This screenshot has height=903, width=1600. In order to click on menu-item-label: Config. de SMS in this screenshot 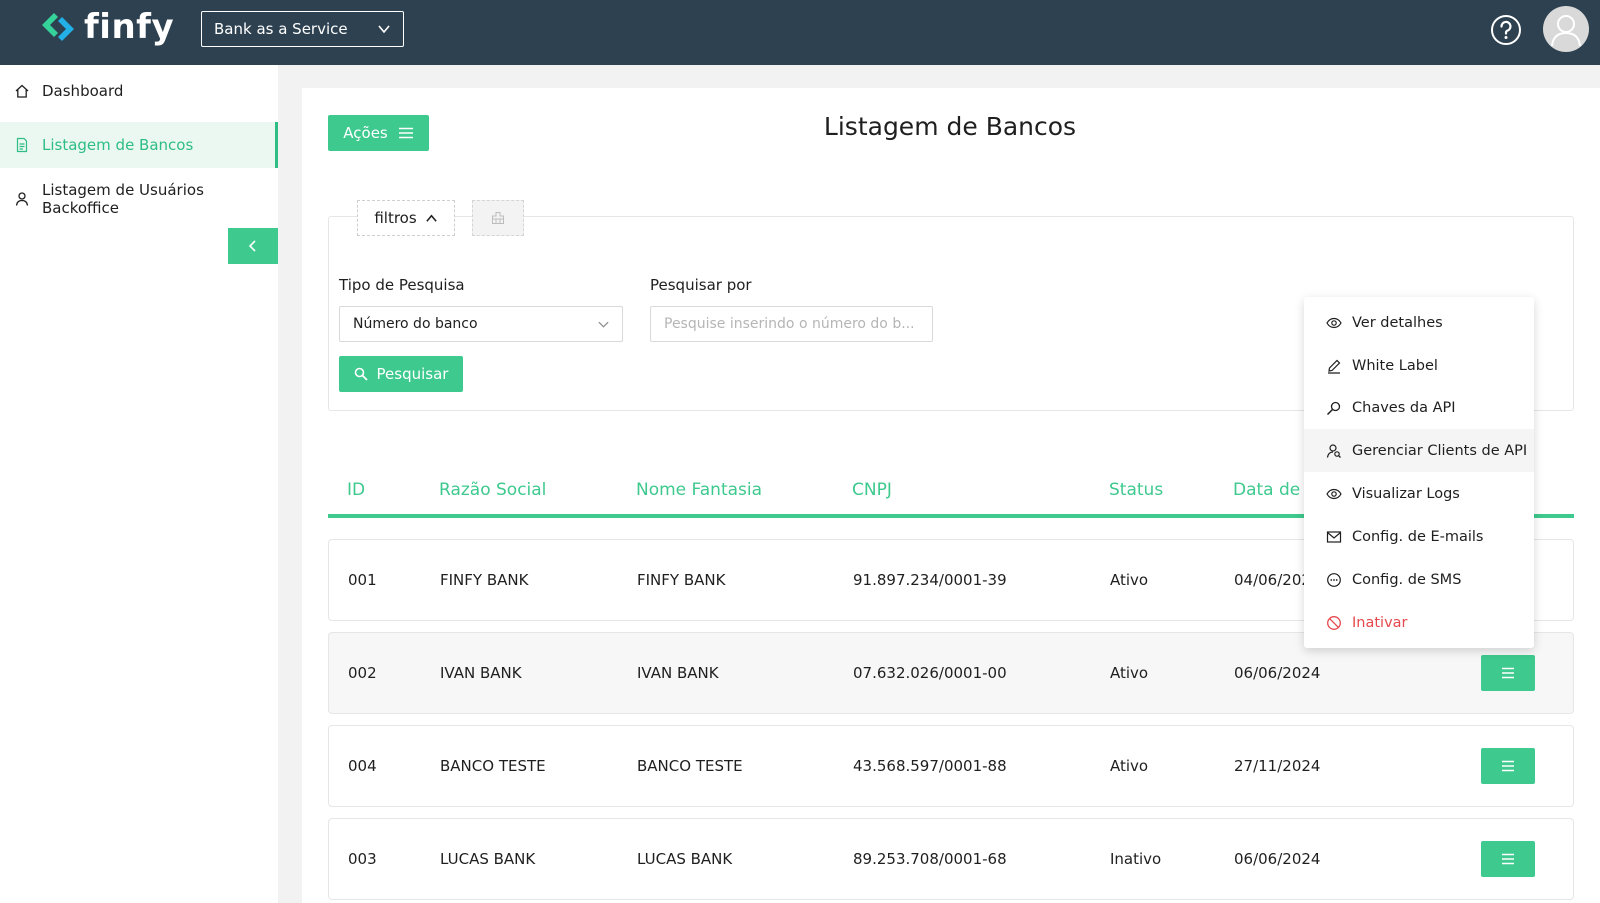, I will do `click(1407, 579)`.